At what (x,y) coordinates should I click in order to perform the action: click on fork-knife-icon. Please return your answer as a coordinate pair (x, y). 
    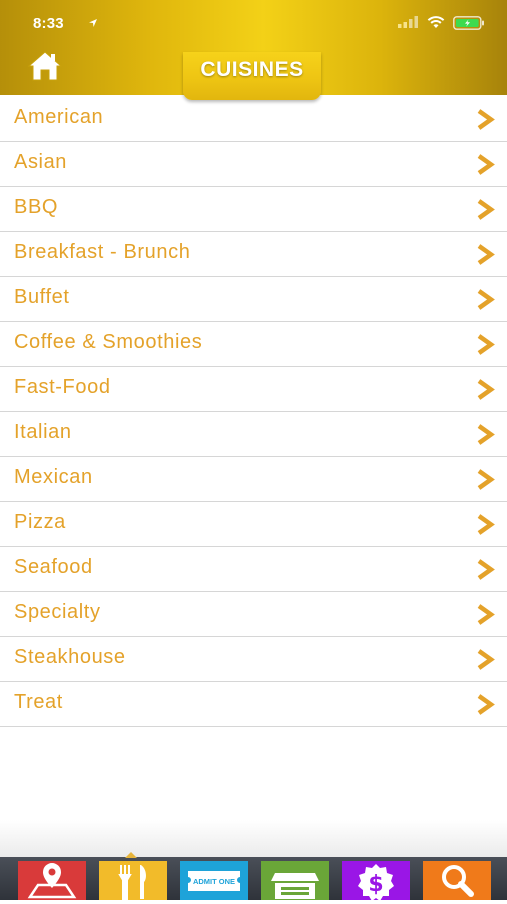
    Looking at the image, I should click on (133, 880).